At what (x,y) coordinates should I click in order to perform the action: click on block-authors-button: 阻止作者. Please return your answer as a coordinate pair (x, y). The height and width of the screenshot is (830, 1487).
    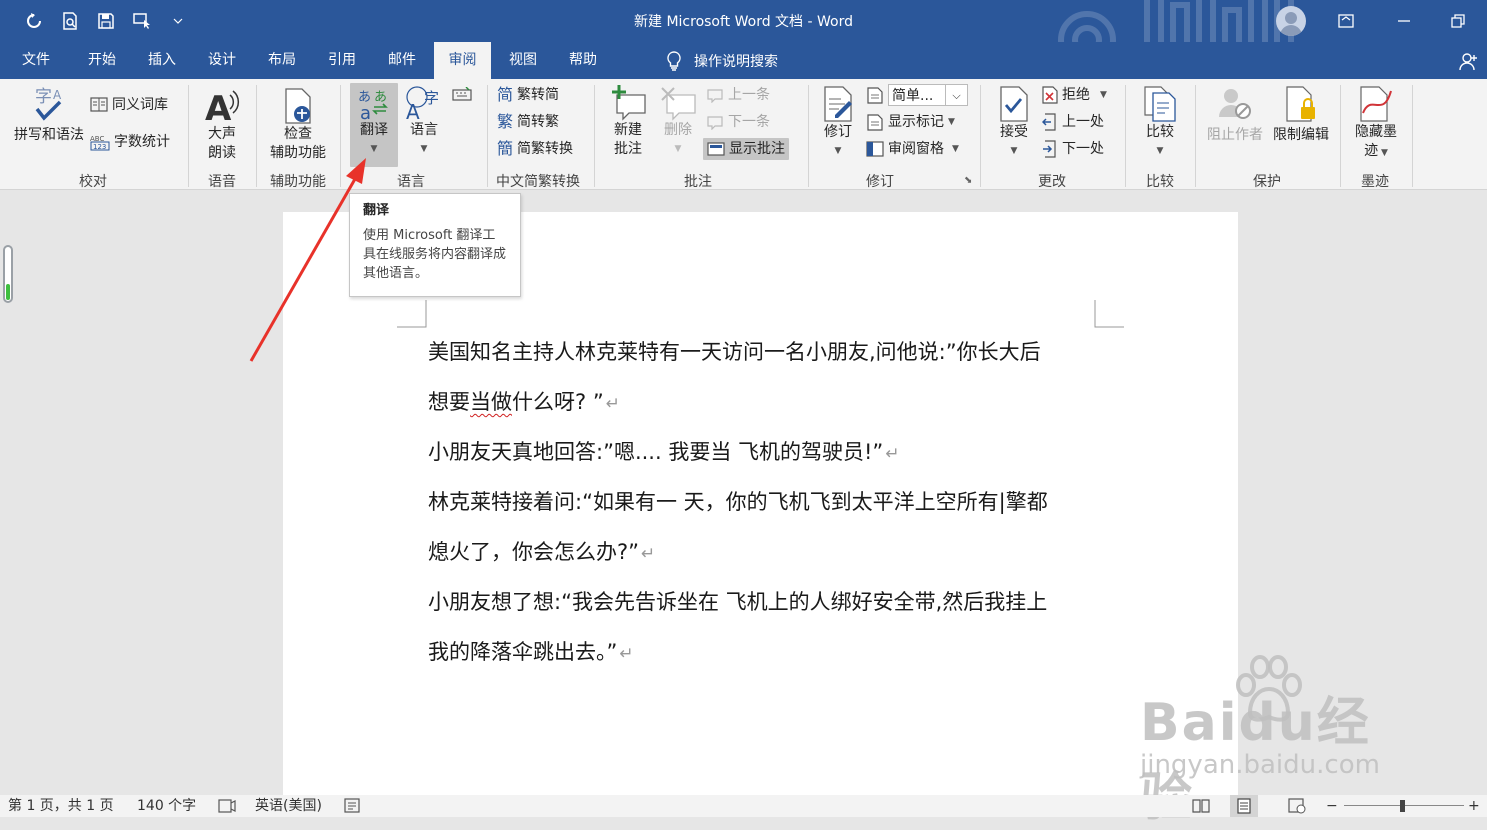
    Looking at the image, I should click on (1235, 115).